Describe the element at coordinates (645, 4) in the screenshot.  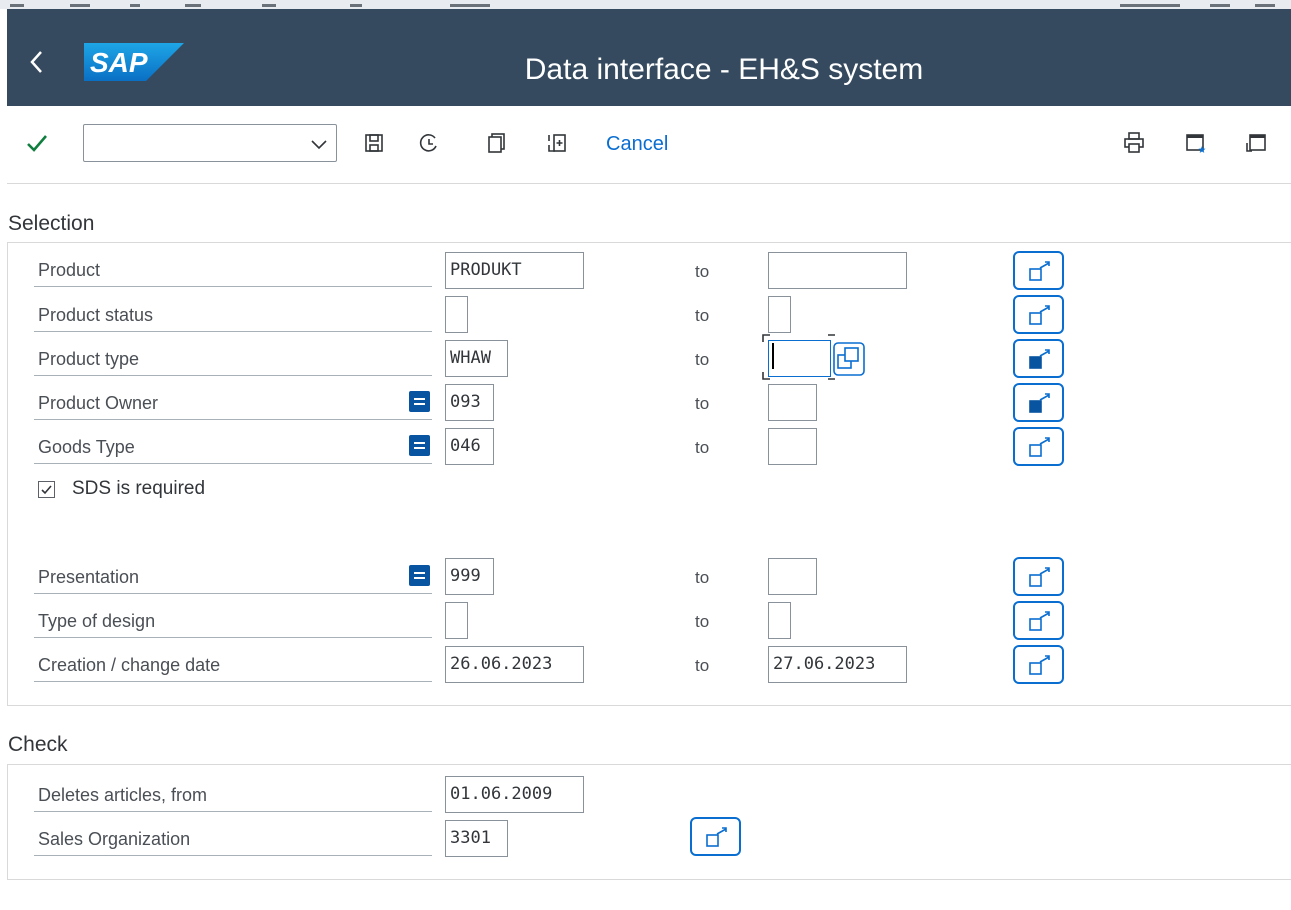
I see `os-titlebar` at that location.